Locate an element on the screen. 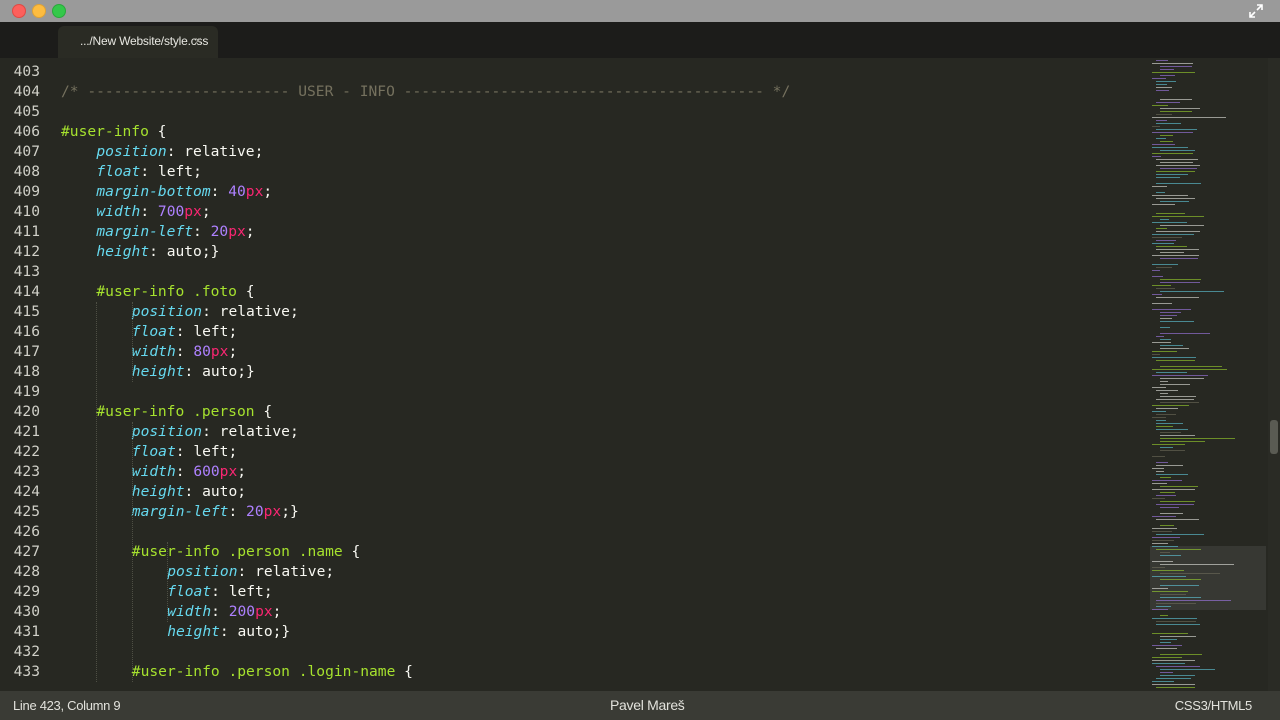  code-line: margin-left: 20px; is located at coordinates (175, 232).